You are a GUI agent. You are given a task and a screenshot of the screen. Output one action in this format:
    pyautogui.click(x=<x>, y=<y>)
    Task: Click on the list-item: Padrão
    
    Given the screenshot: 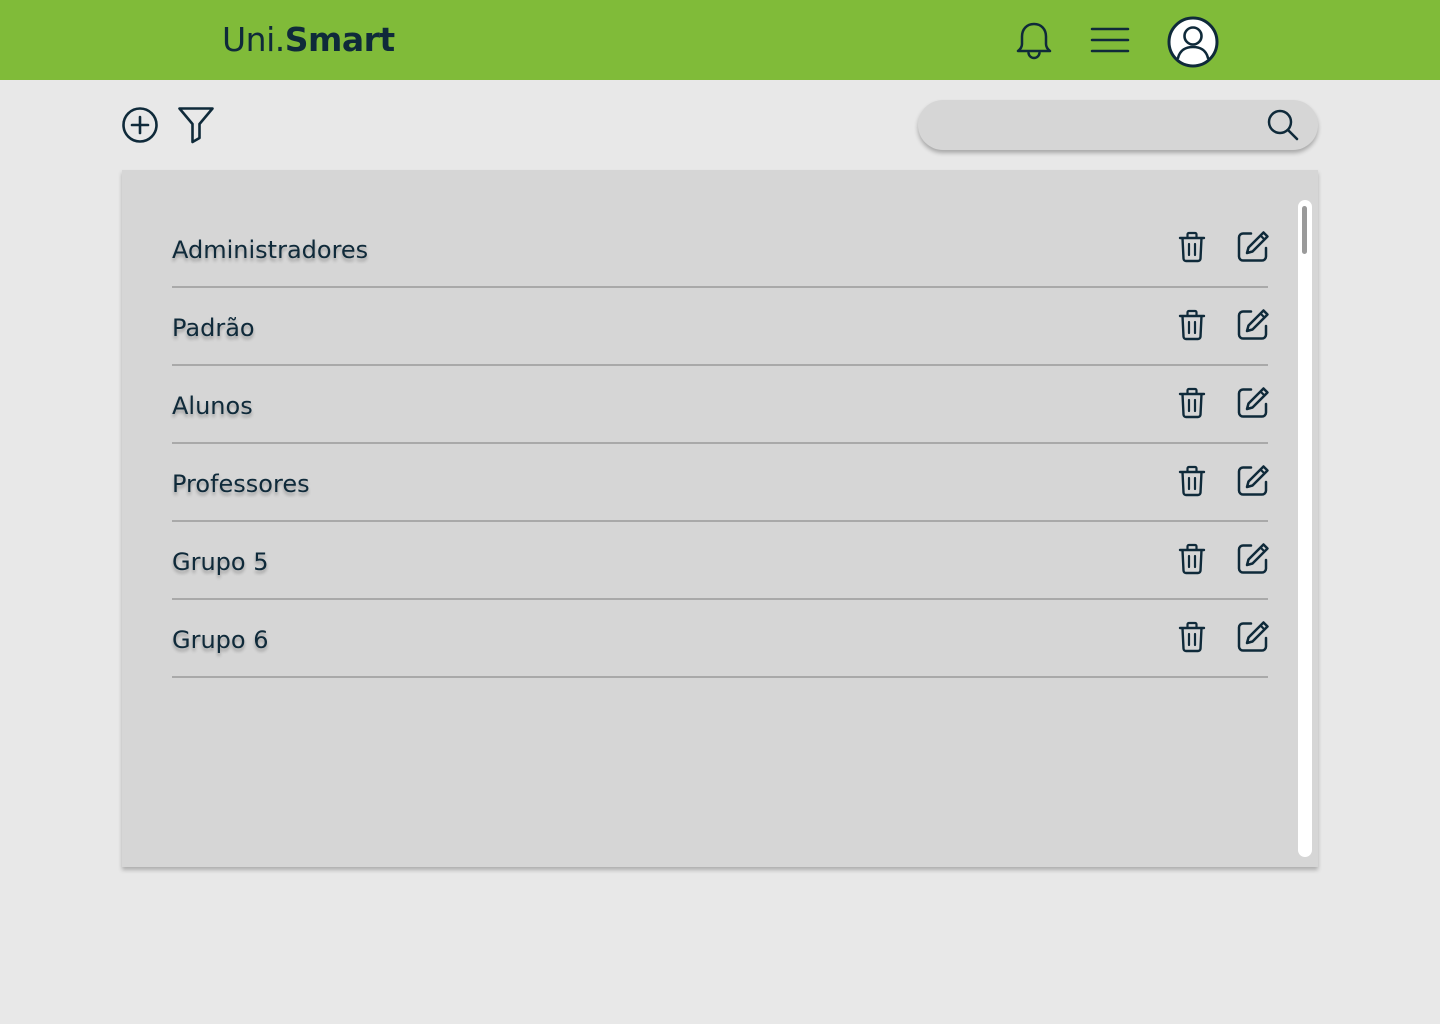 What is the action you would take?
    pyautogui.click(x=721, y=327)
    